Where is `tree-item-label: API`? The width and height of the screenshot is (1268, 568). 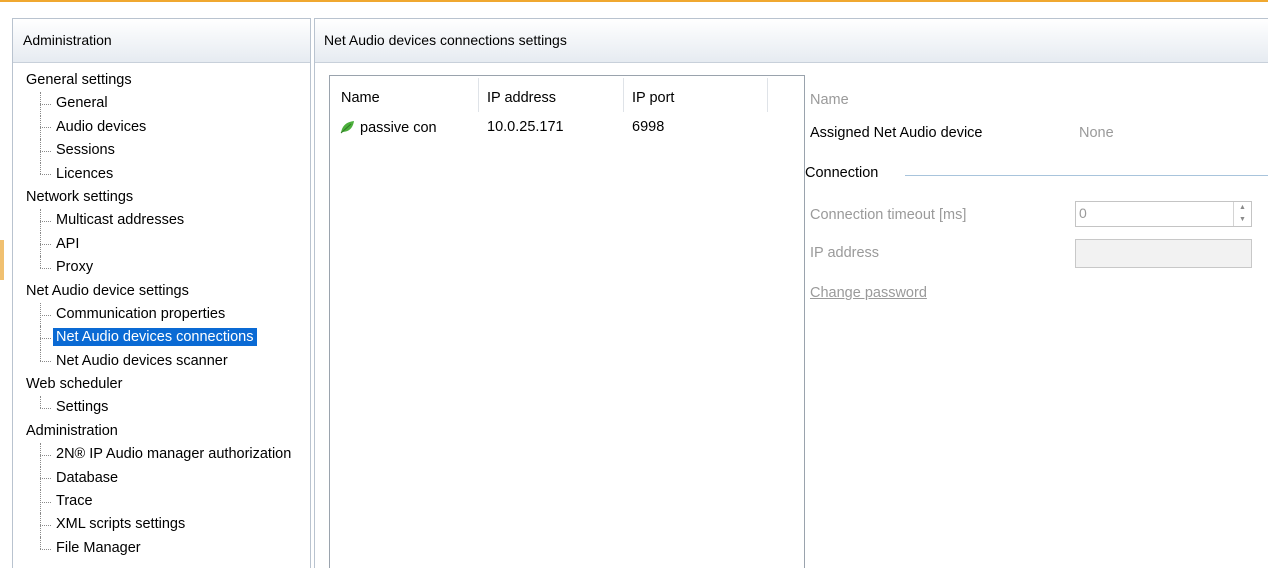 tree-item-label: API is located at coordinates (68, 243).